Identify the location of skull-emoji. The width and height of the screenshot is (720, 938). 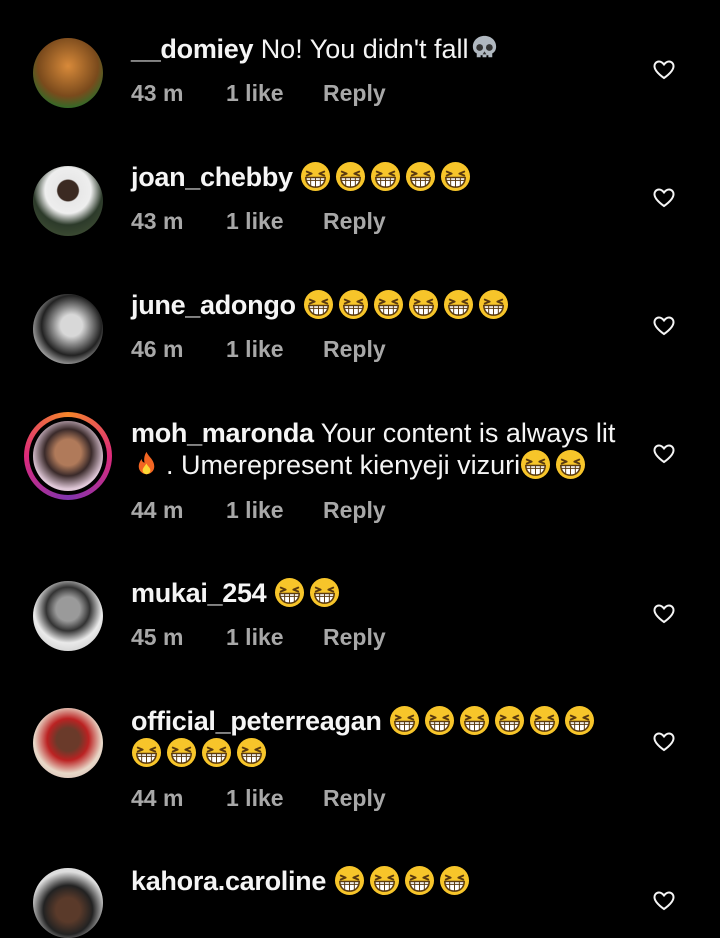
(484, 48).